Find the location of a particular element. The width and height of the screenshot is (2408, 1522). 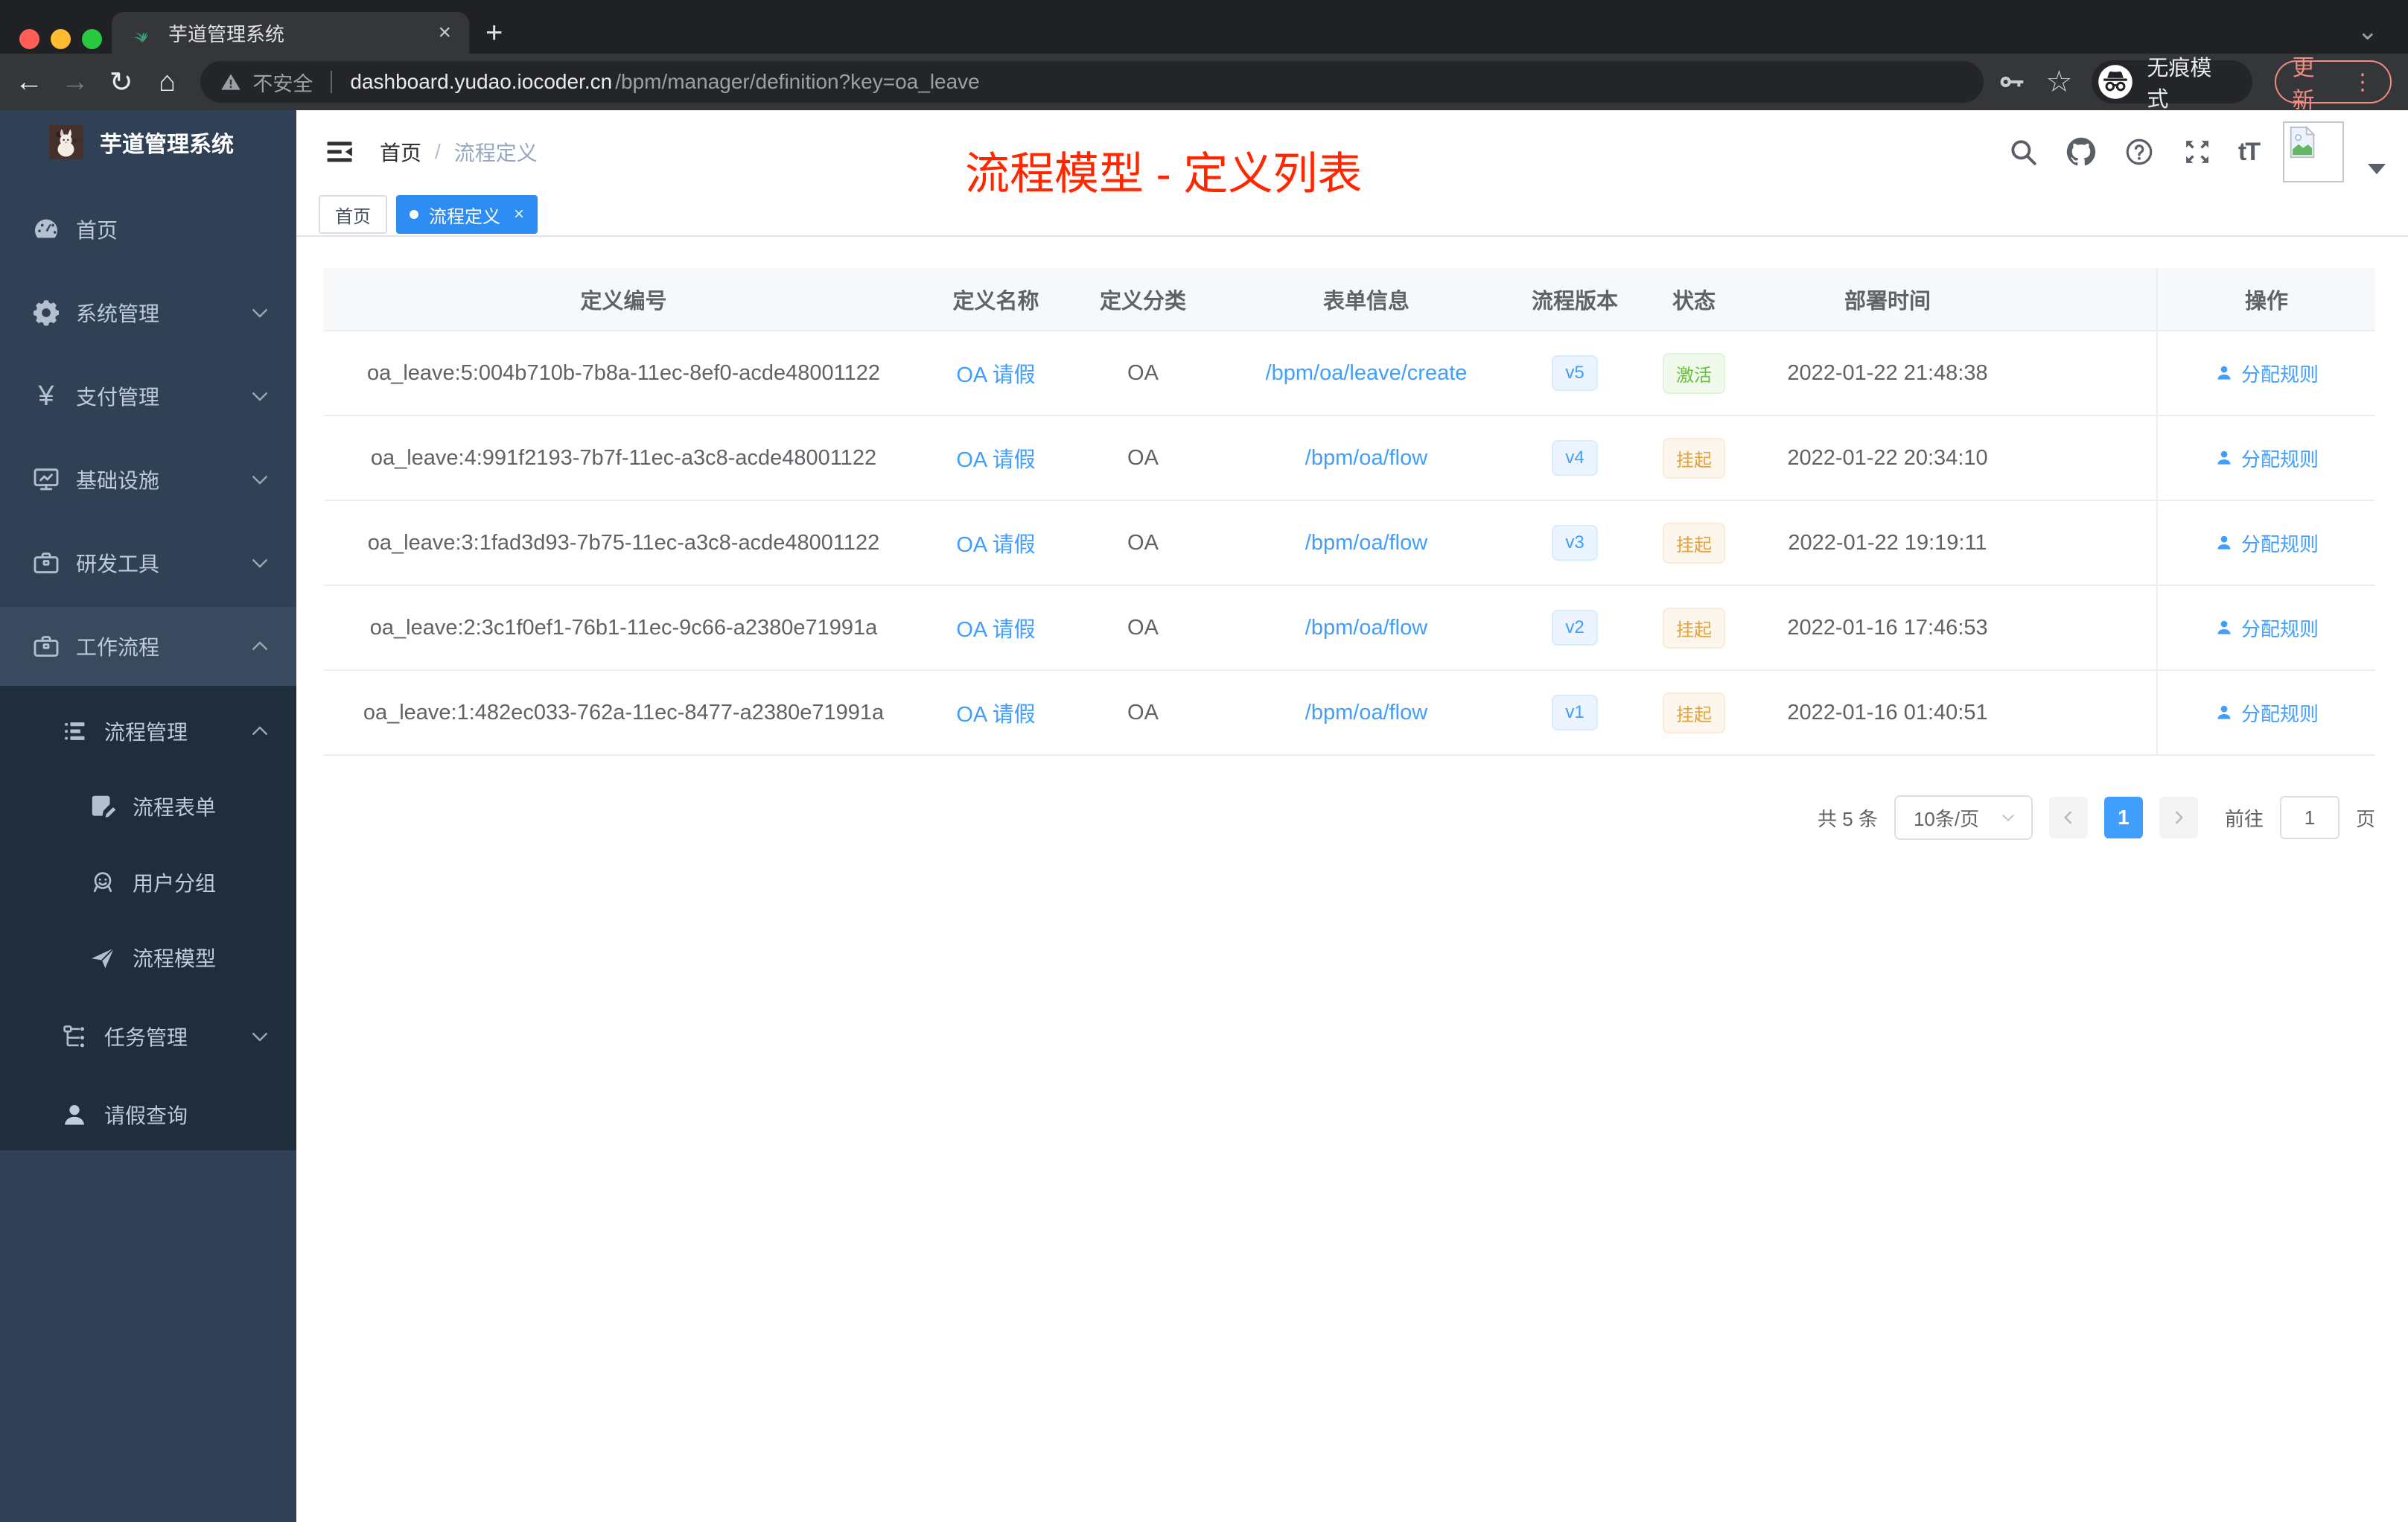

form-link: /bpm/oa/leave/create is located at coordinates (1366, 373).